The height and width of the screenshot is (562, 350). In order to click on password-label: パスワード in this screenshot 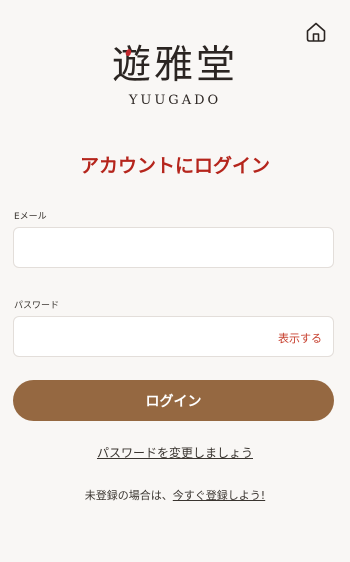, I will do `click(37, 306)`.